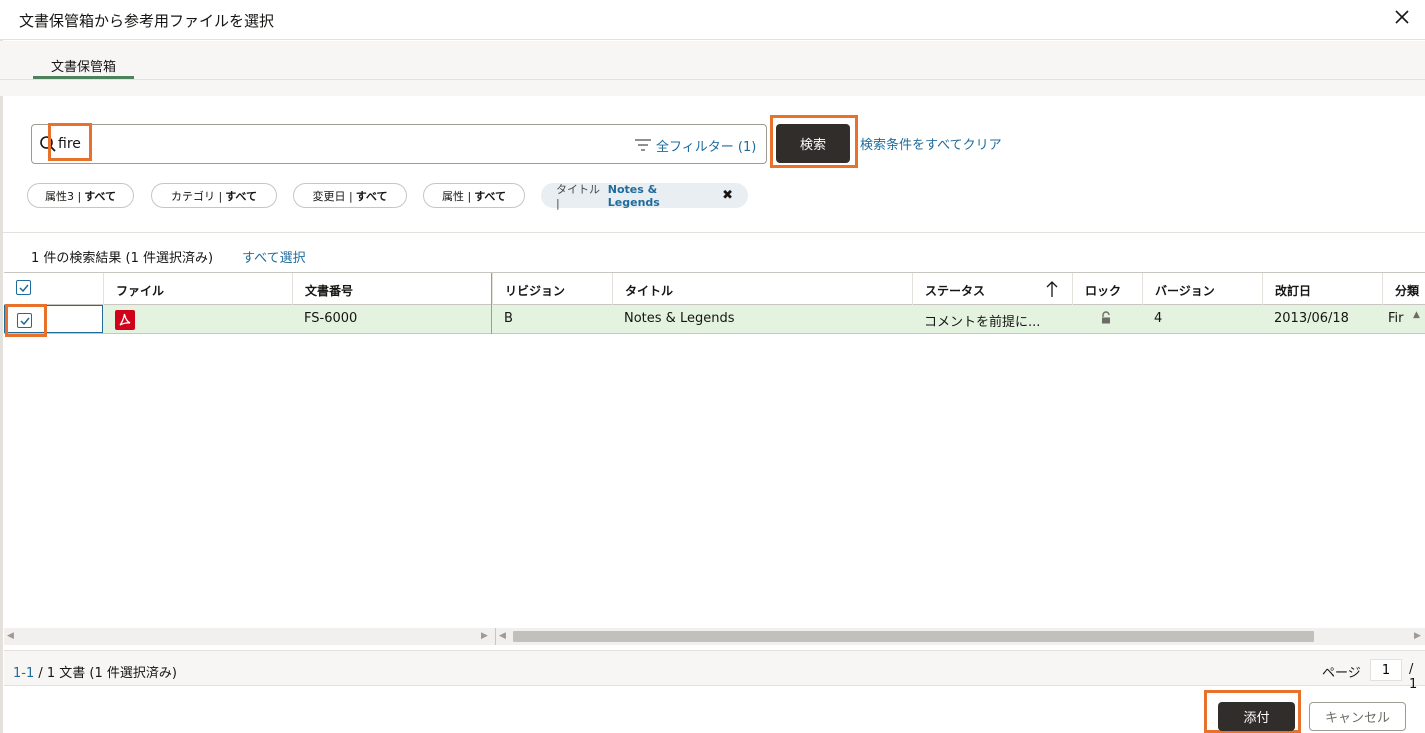 The width and height of the screenshot is (1425, 733). What do you see at coordinates (1386, 670) in the screenshot?
I see `page-number-input` at bounding box center [1386, 670].